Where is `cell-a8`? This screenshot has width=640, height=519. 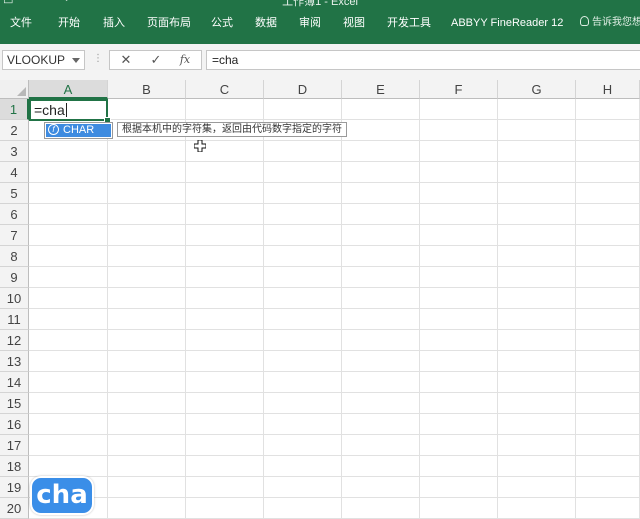 cell-a8 is located at coordinates (68, 256).